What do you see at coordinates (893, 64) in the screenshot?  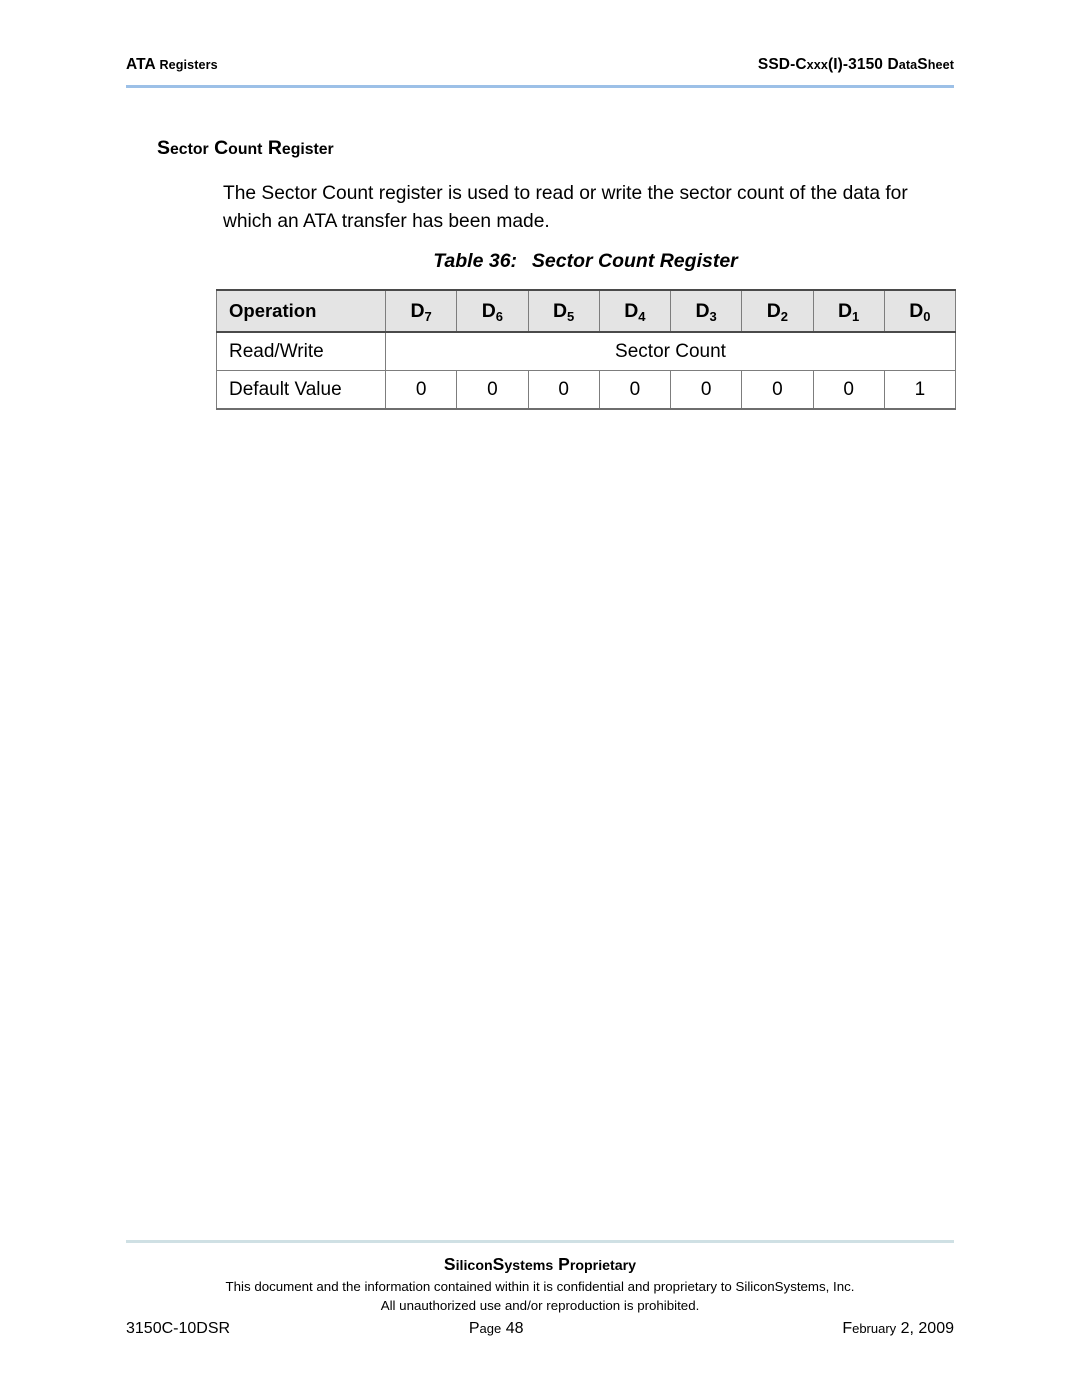 I see `header-right-d: D` at bounding box center [893, 64].